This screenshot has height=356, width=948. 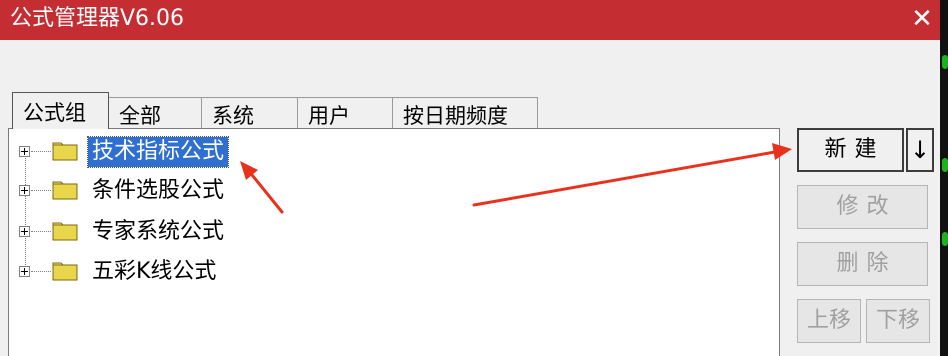 I want to click on tab-by-date-frequency: 按日期频度, so click(x=465, y=113).